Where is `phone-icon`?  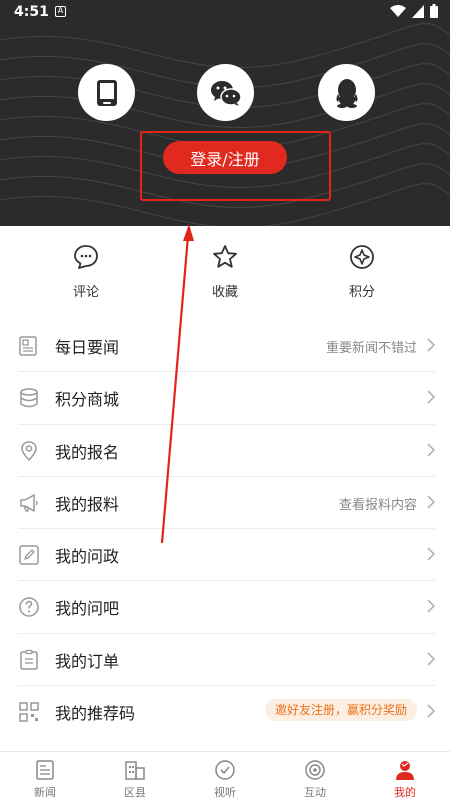
phone-icon is located at coordinates (106, 92).